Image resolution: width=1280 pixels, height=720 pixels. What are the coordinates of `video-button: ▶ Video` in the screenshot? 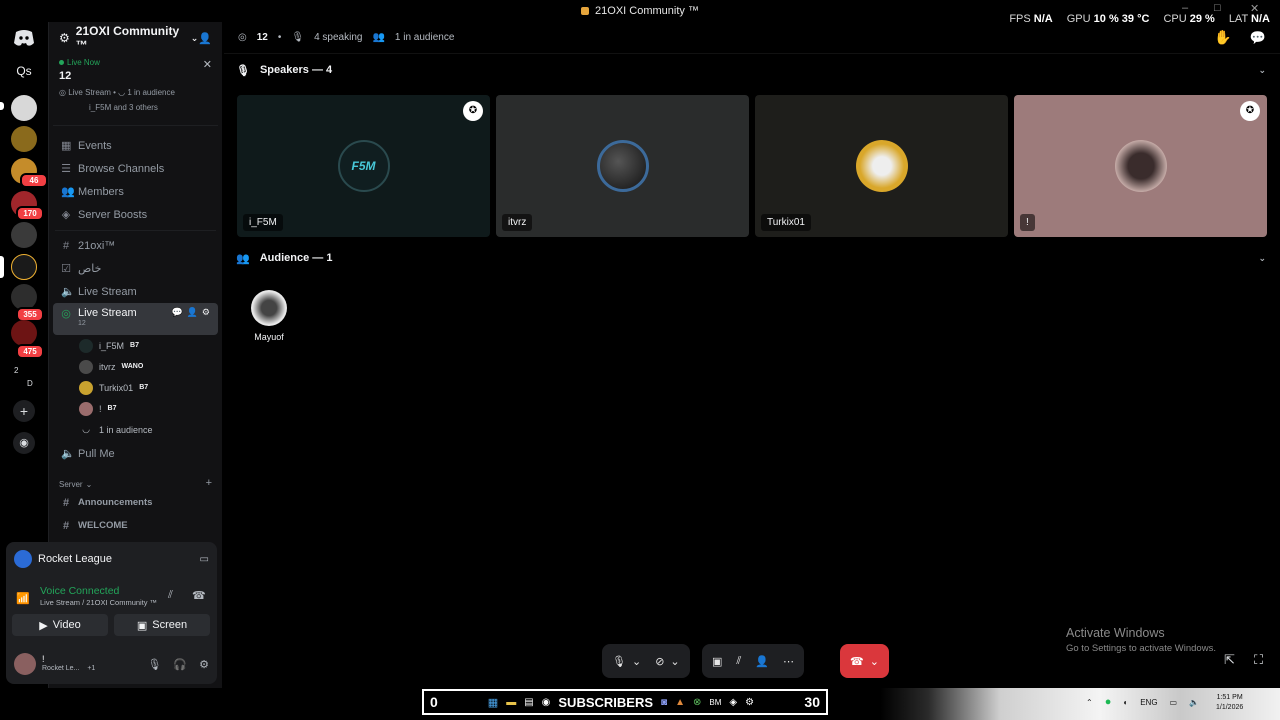 It's located at (60, 625).